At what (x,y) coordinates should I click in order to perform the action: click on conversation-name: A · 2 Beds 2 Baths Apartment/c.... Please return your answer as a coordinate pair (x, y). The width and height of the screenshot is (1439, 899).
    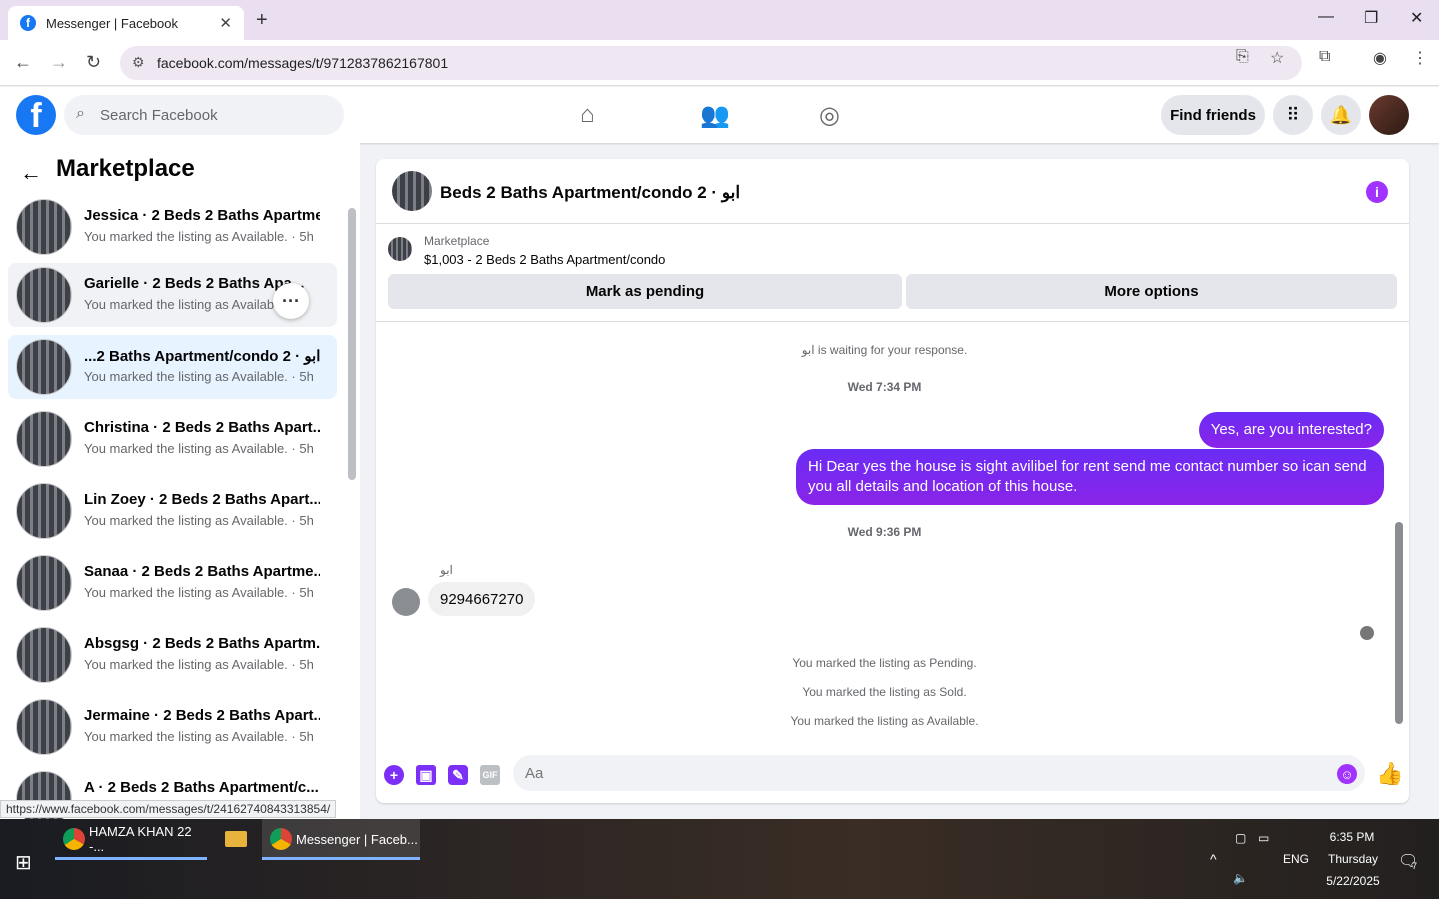
    Looking at the image, I should click on (201, 787).